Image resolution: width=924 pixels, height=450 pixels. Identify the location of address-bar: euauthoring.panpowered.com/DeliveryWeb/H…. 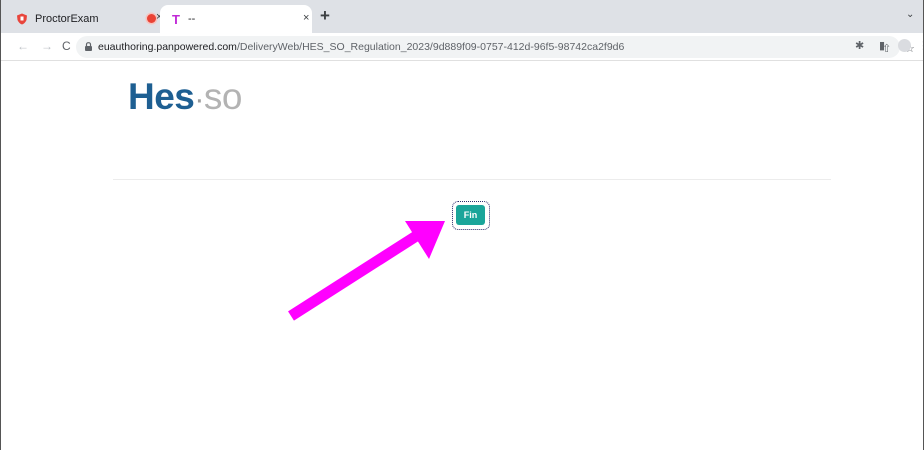
(495, 47).